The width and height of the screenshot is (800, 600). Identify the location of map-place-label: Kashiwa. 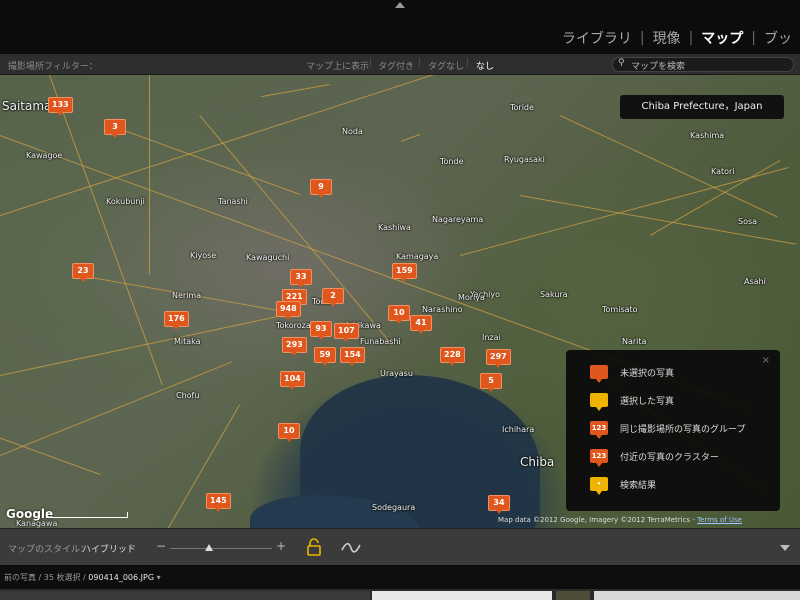
(394, 227).